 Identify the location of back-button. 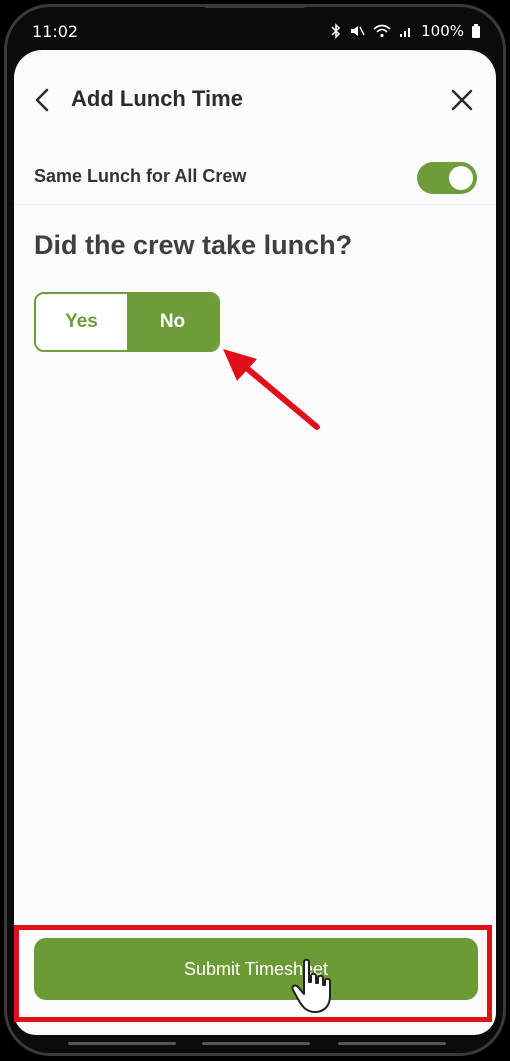
(42, 100).